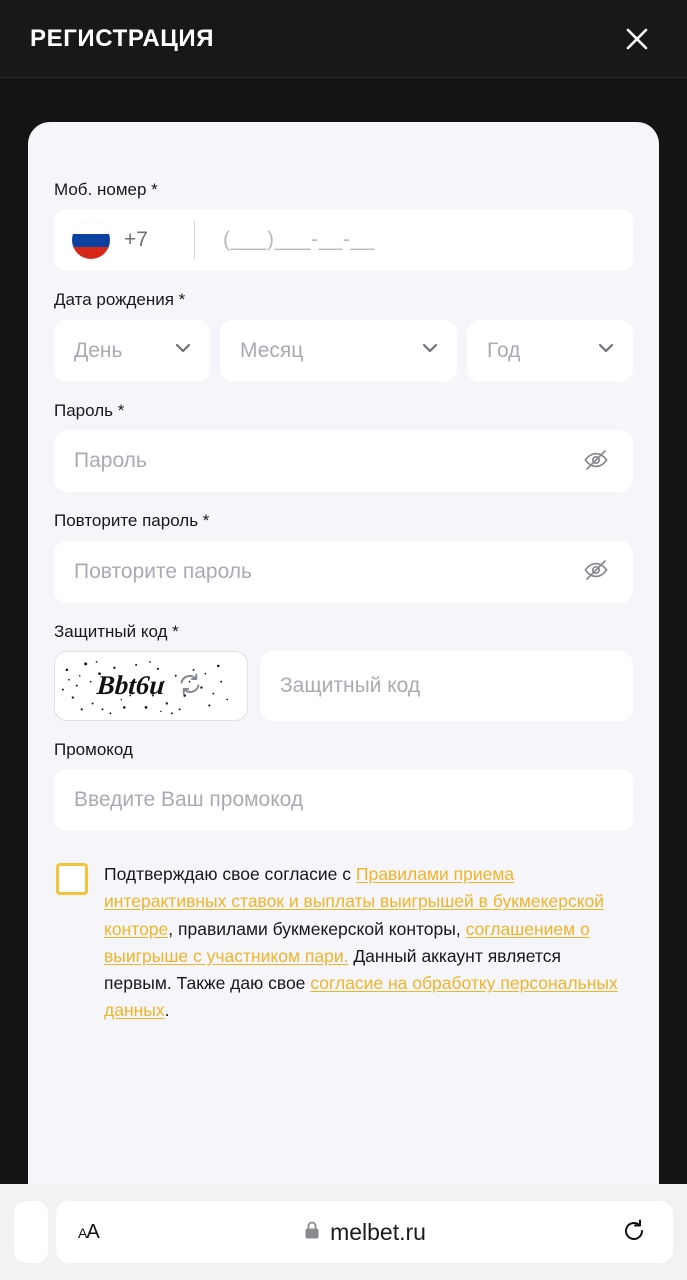 The image size is (687, 1280). I want to click on page-title: РЕГИСТРАЦИЯ, so click(122, 38).